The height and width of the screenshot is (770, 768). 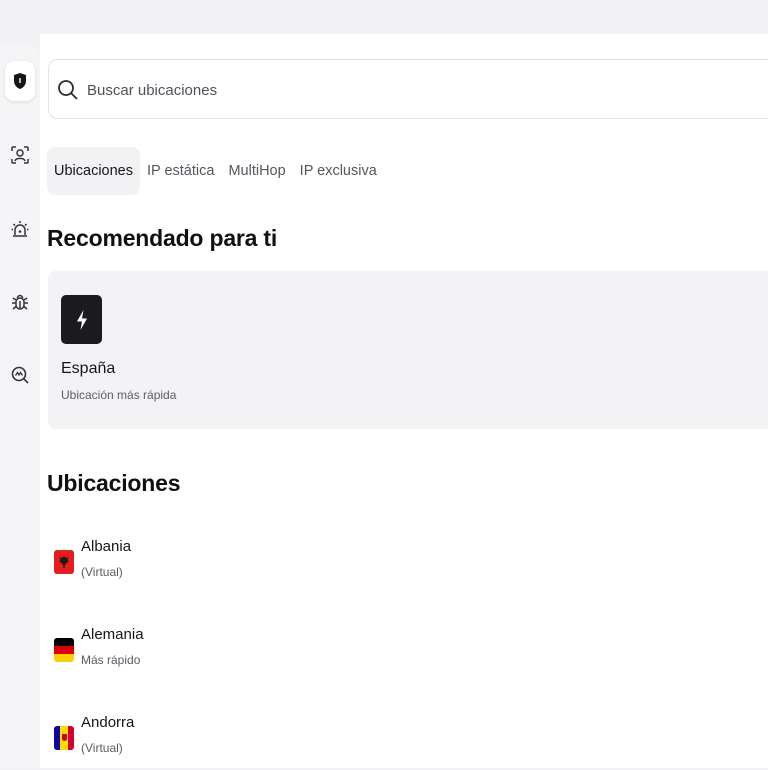 What do you see at coordinates (408, 564) in the screenshot?
I see `location-item-albania: Albania (Virtual)` at bounding box center [408, 564].